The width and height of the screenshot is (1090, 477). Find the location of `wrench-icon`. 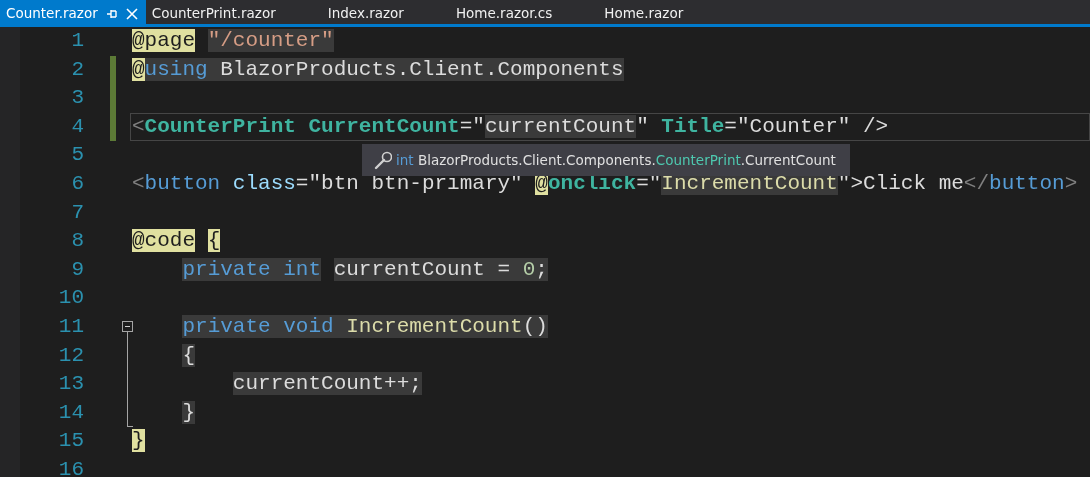

wrench-icon is located at coordinates (383, 160).